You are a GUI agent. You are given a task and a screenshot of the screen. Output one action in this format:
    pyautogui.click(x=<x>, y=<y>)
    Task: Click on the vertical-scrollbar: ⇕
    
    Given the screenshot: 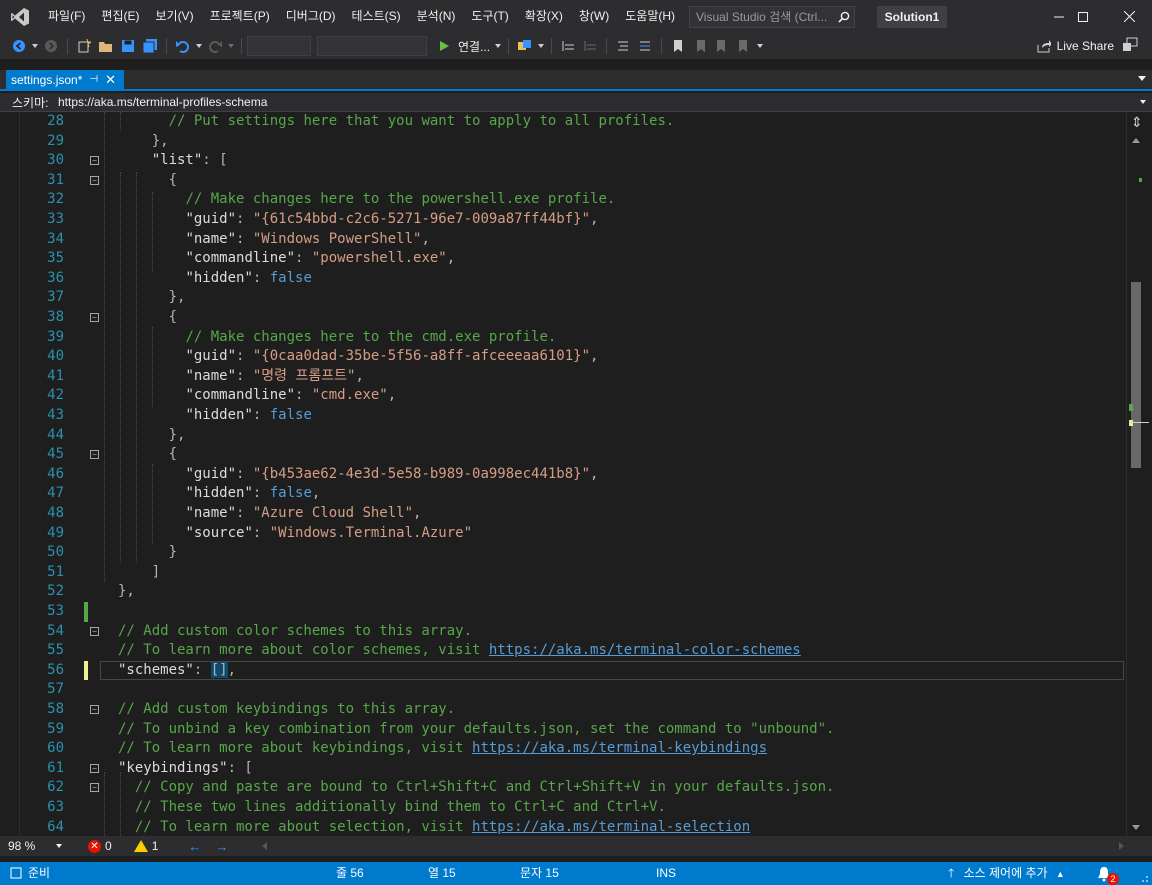 What is the action you would take?
    pyautogui.click(x=1139, y=474)
    